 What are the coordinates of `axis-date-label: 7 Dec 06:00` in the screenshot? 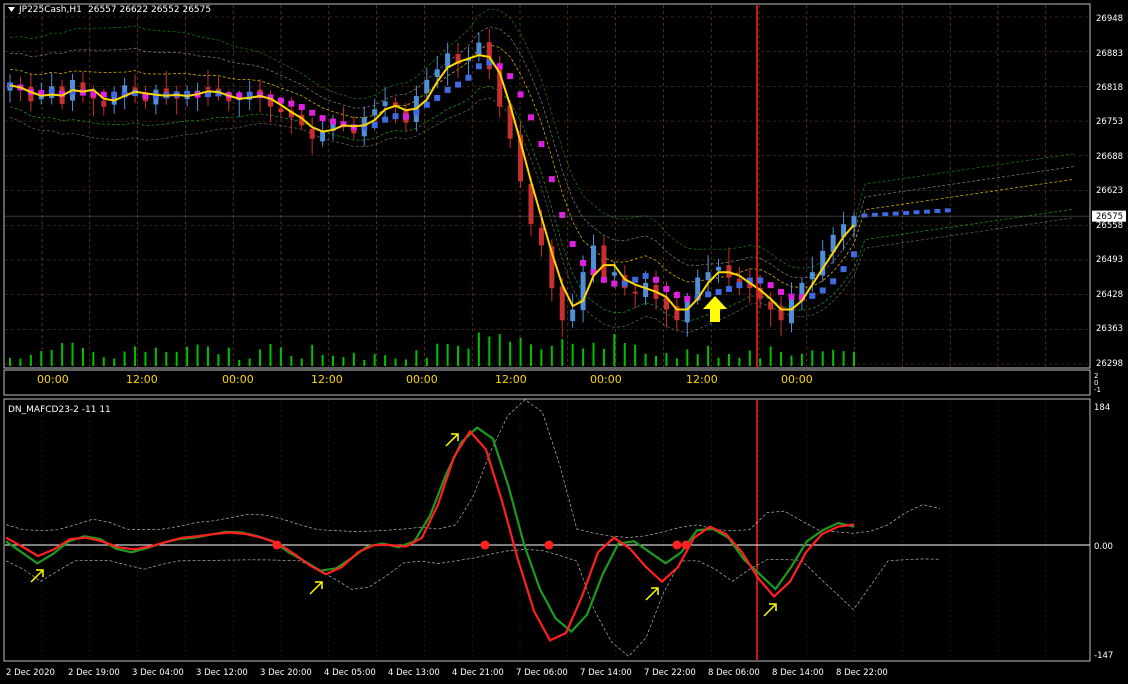 It's located at (542, 673).